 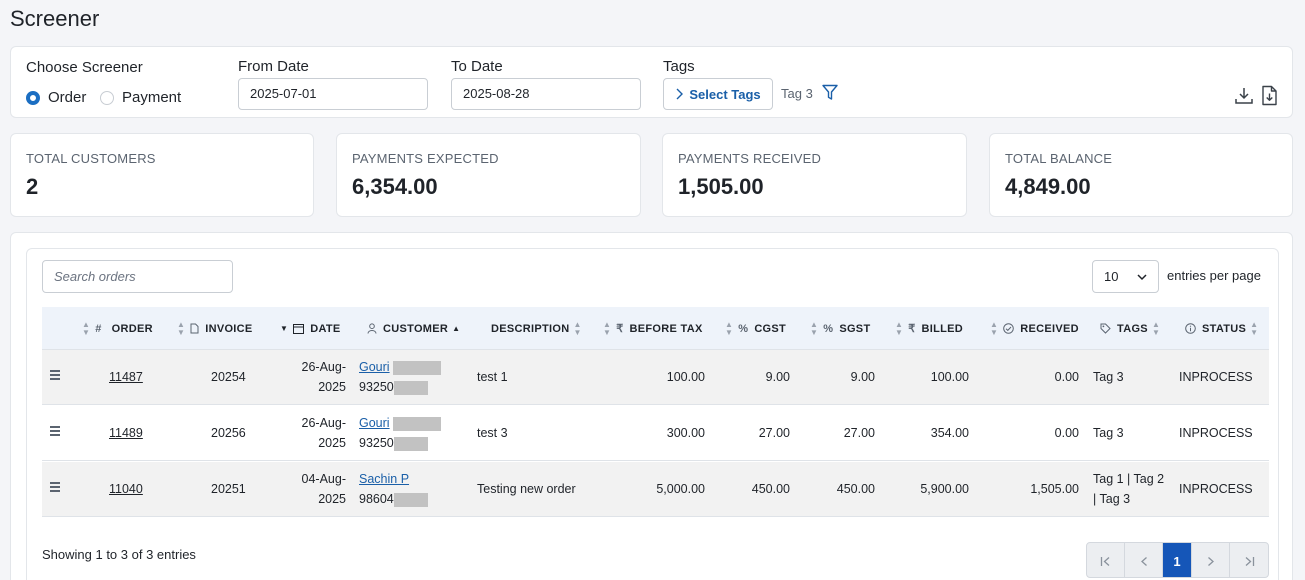 I want to click on order-link: 11040, so click(x=126, y=489).